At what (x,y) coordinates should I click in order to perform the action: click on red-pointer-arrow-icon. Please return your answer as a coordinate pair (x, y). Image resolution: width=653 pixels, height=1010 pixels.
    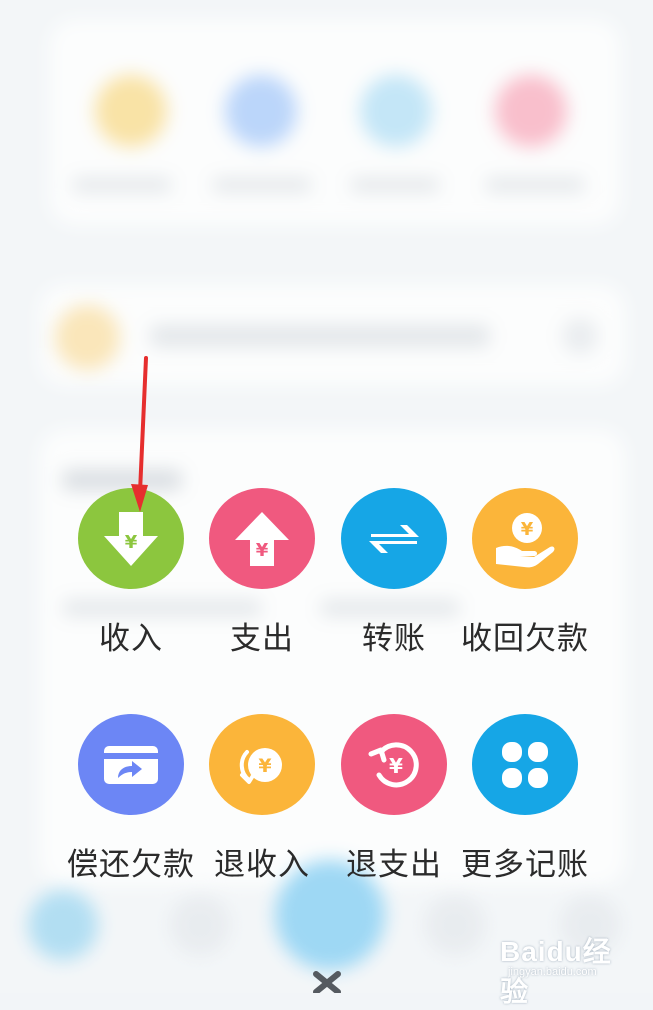
    Looking at the image, I should click on (139, 434).